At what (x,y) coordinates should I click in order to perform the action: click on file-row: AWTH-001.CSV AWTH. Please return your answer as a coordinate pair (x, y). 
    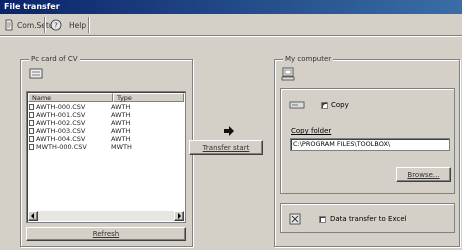
    Looking at the image, I should click on (79, 115).